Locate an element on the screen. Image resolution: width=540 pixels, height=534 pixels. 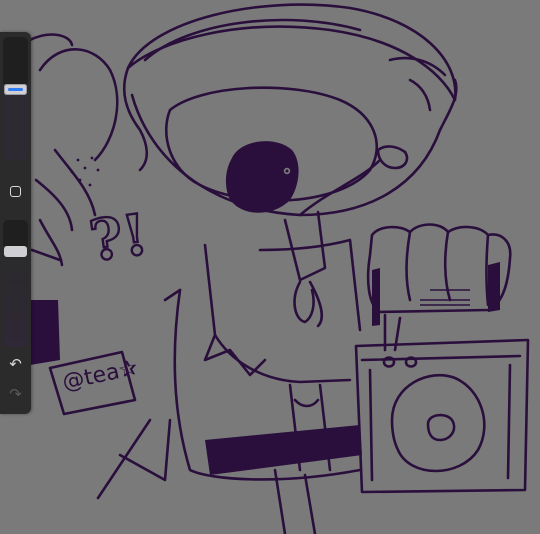
brush-sidebar: ↶ ↷ is located at coordinates (15, 223).